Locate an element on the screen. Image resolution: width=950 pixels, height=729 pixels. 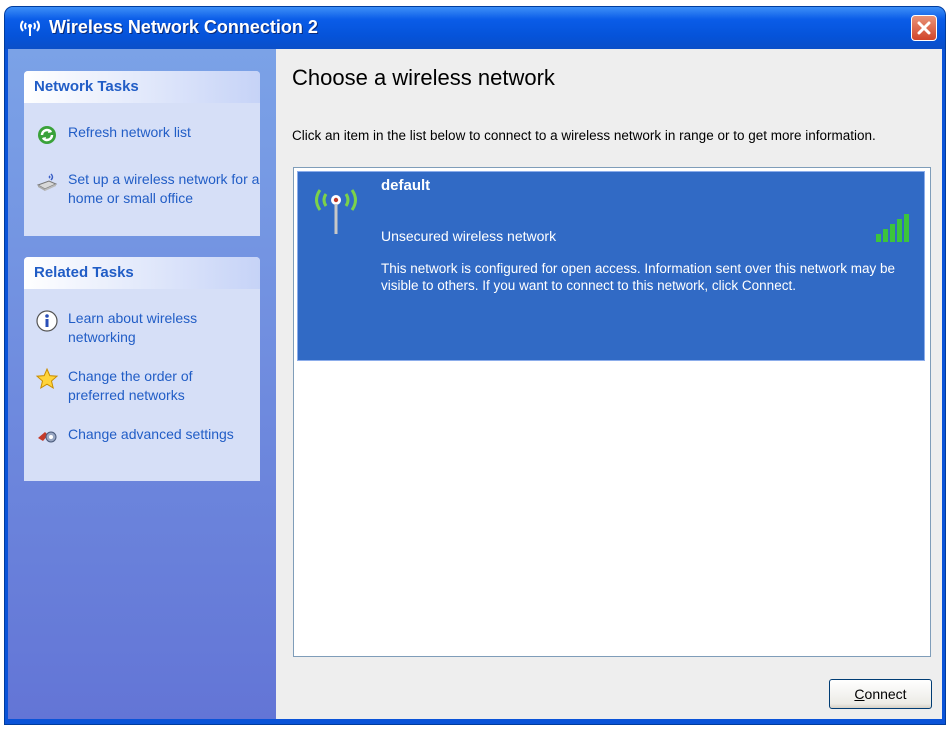
change-network-order-link: Change the order of preferred networks is located at coordinates (132, 386).